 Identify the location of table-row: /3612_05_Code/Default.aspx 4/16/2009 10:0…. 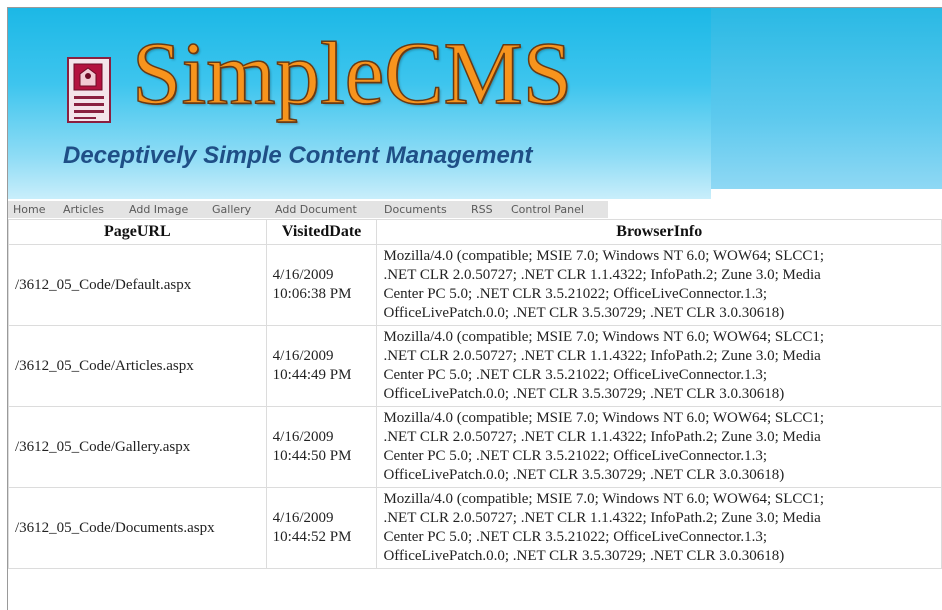
(475, 285).